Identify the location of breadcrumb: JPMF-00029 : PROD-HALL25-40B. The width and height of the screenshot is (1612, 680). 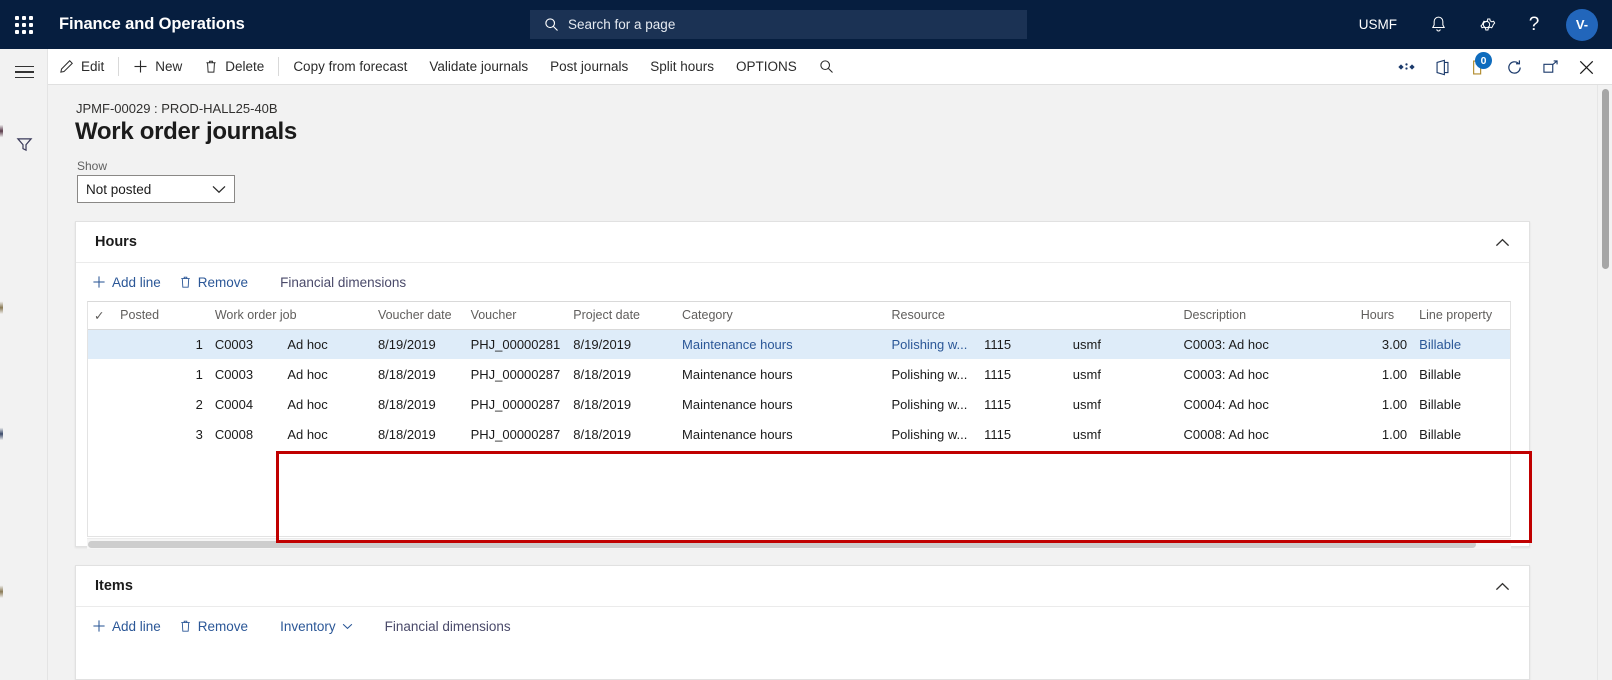
(177, 108).